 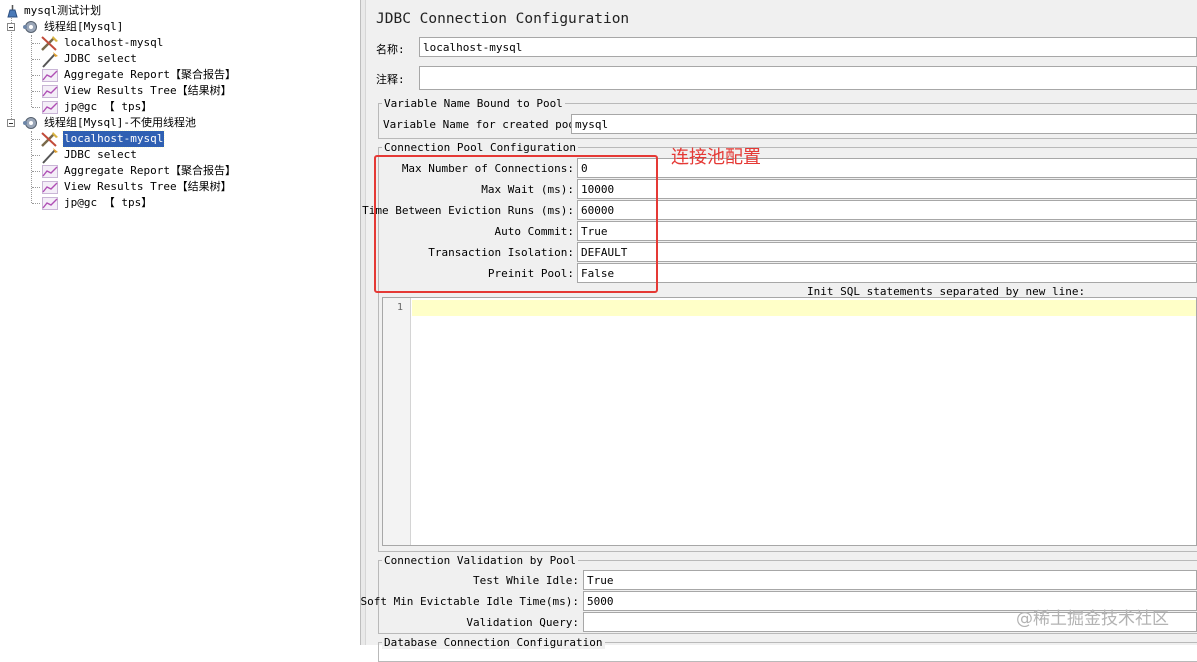 What do you see at coordinates (887, 231) in the screenshot?
I see `auto-commit-select: True` at bounding box center [887, 231].